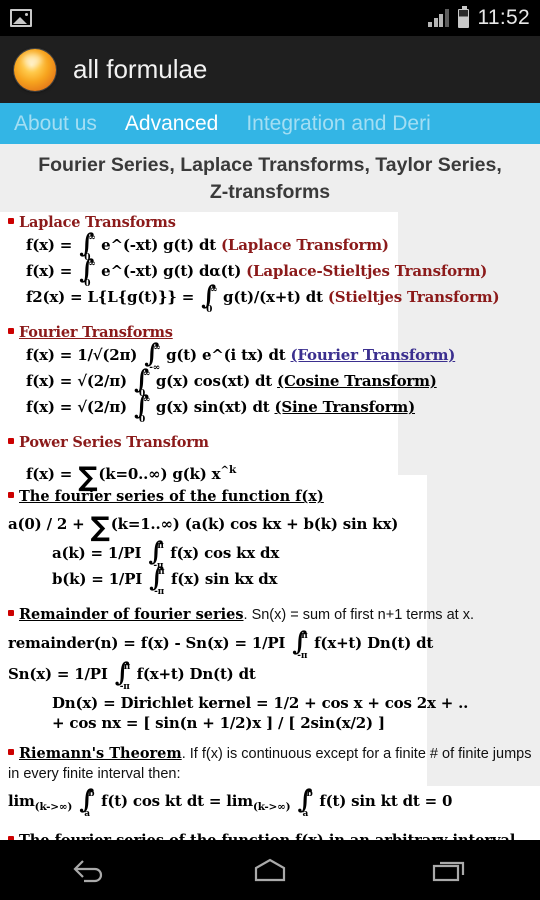 This screenshot has height=900, width=540. What do you see at coordinates (58, 674) in the screenshot?
I see `equation-lhs: Sn(x) = 1/PI` at bounding box center [58, 674].